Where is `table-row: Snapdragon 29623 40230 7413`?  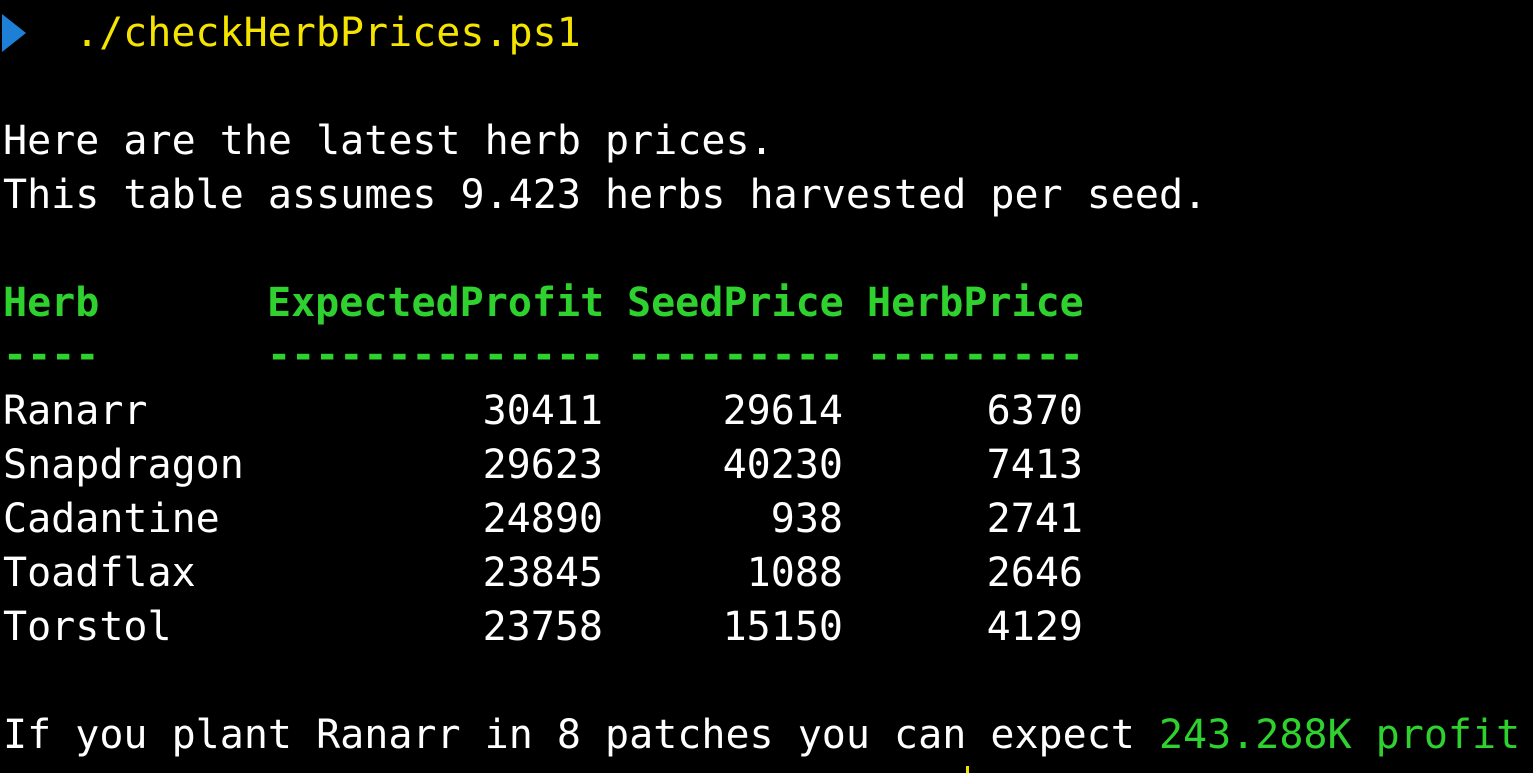 table-row: Snapdragon 29623 40230 7413 is located at coordinates (603, 465).